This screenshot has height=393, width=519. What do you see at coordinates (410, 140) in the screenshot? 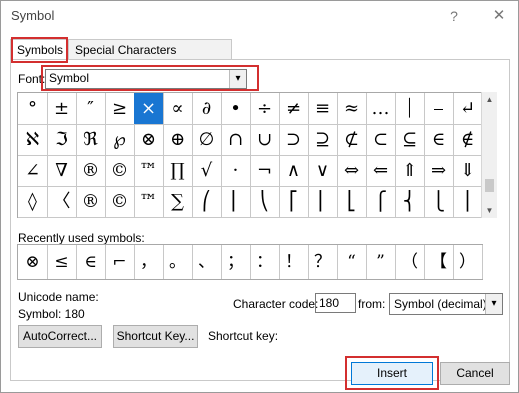
I see `symbol-cell: ⊆` at bounding box center [410, 140].